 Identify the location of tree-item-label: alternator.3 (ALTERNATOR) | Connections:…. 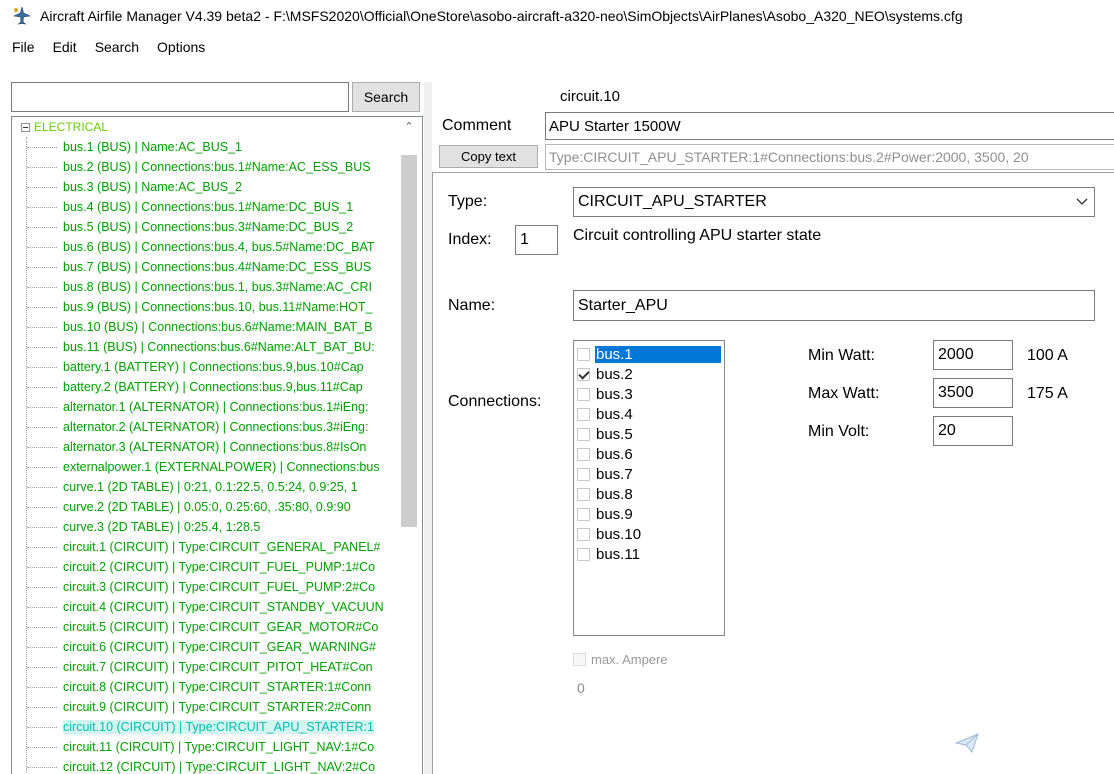
(215, 447).